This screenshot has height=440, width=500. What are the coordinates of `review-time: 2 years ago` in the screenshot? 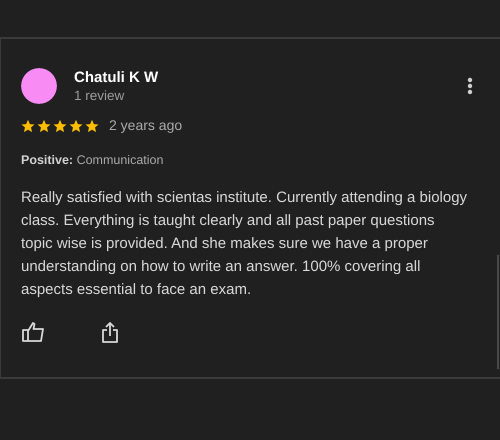 It's located at (145, 125).